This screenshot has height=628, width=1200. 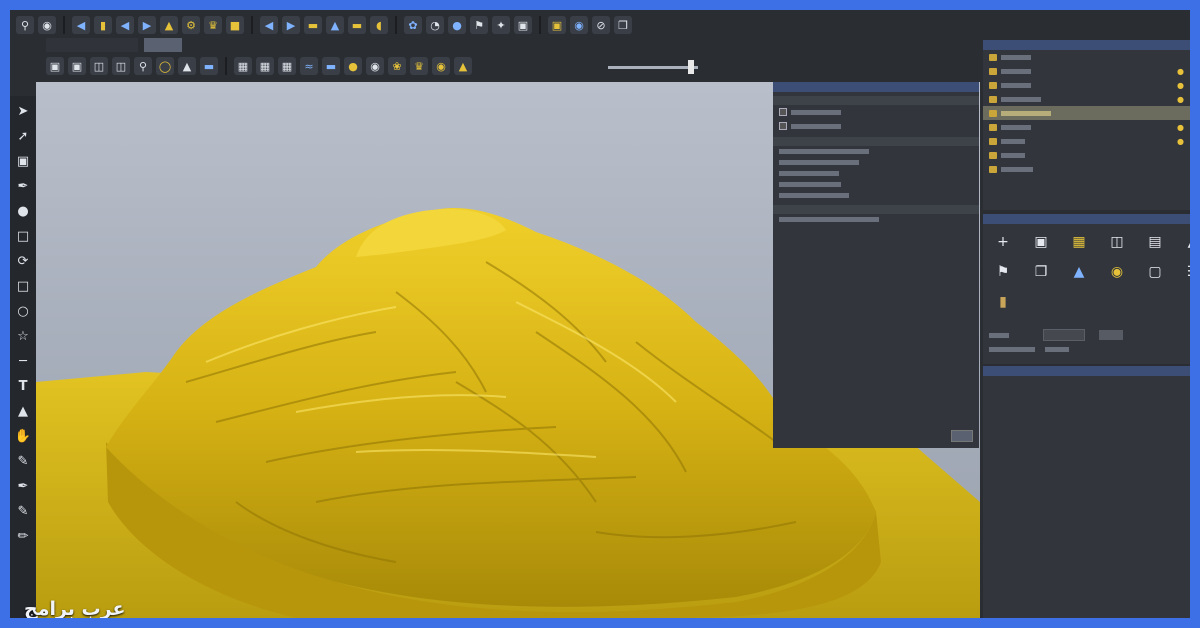 What do you see at coordinates (601, 25) in the screenshot?
I see `block-icon: ⊘` at bounding box center [601, 25].